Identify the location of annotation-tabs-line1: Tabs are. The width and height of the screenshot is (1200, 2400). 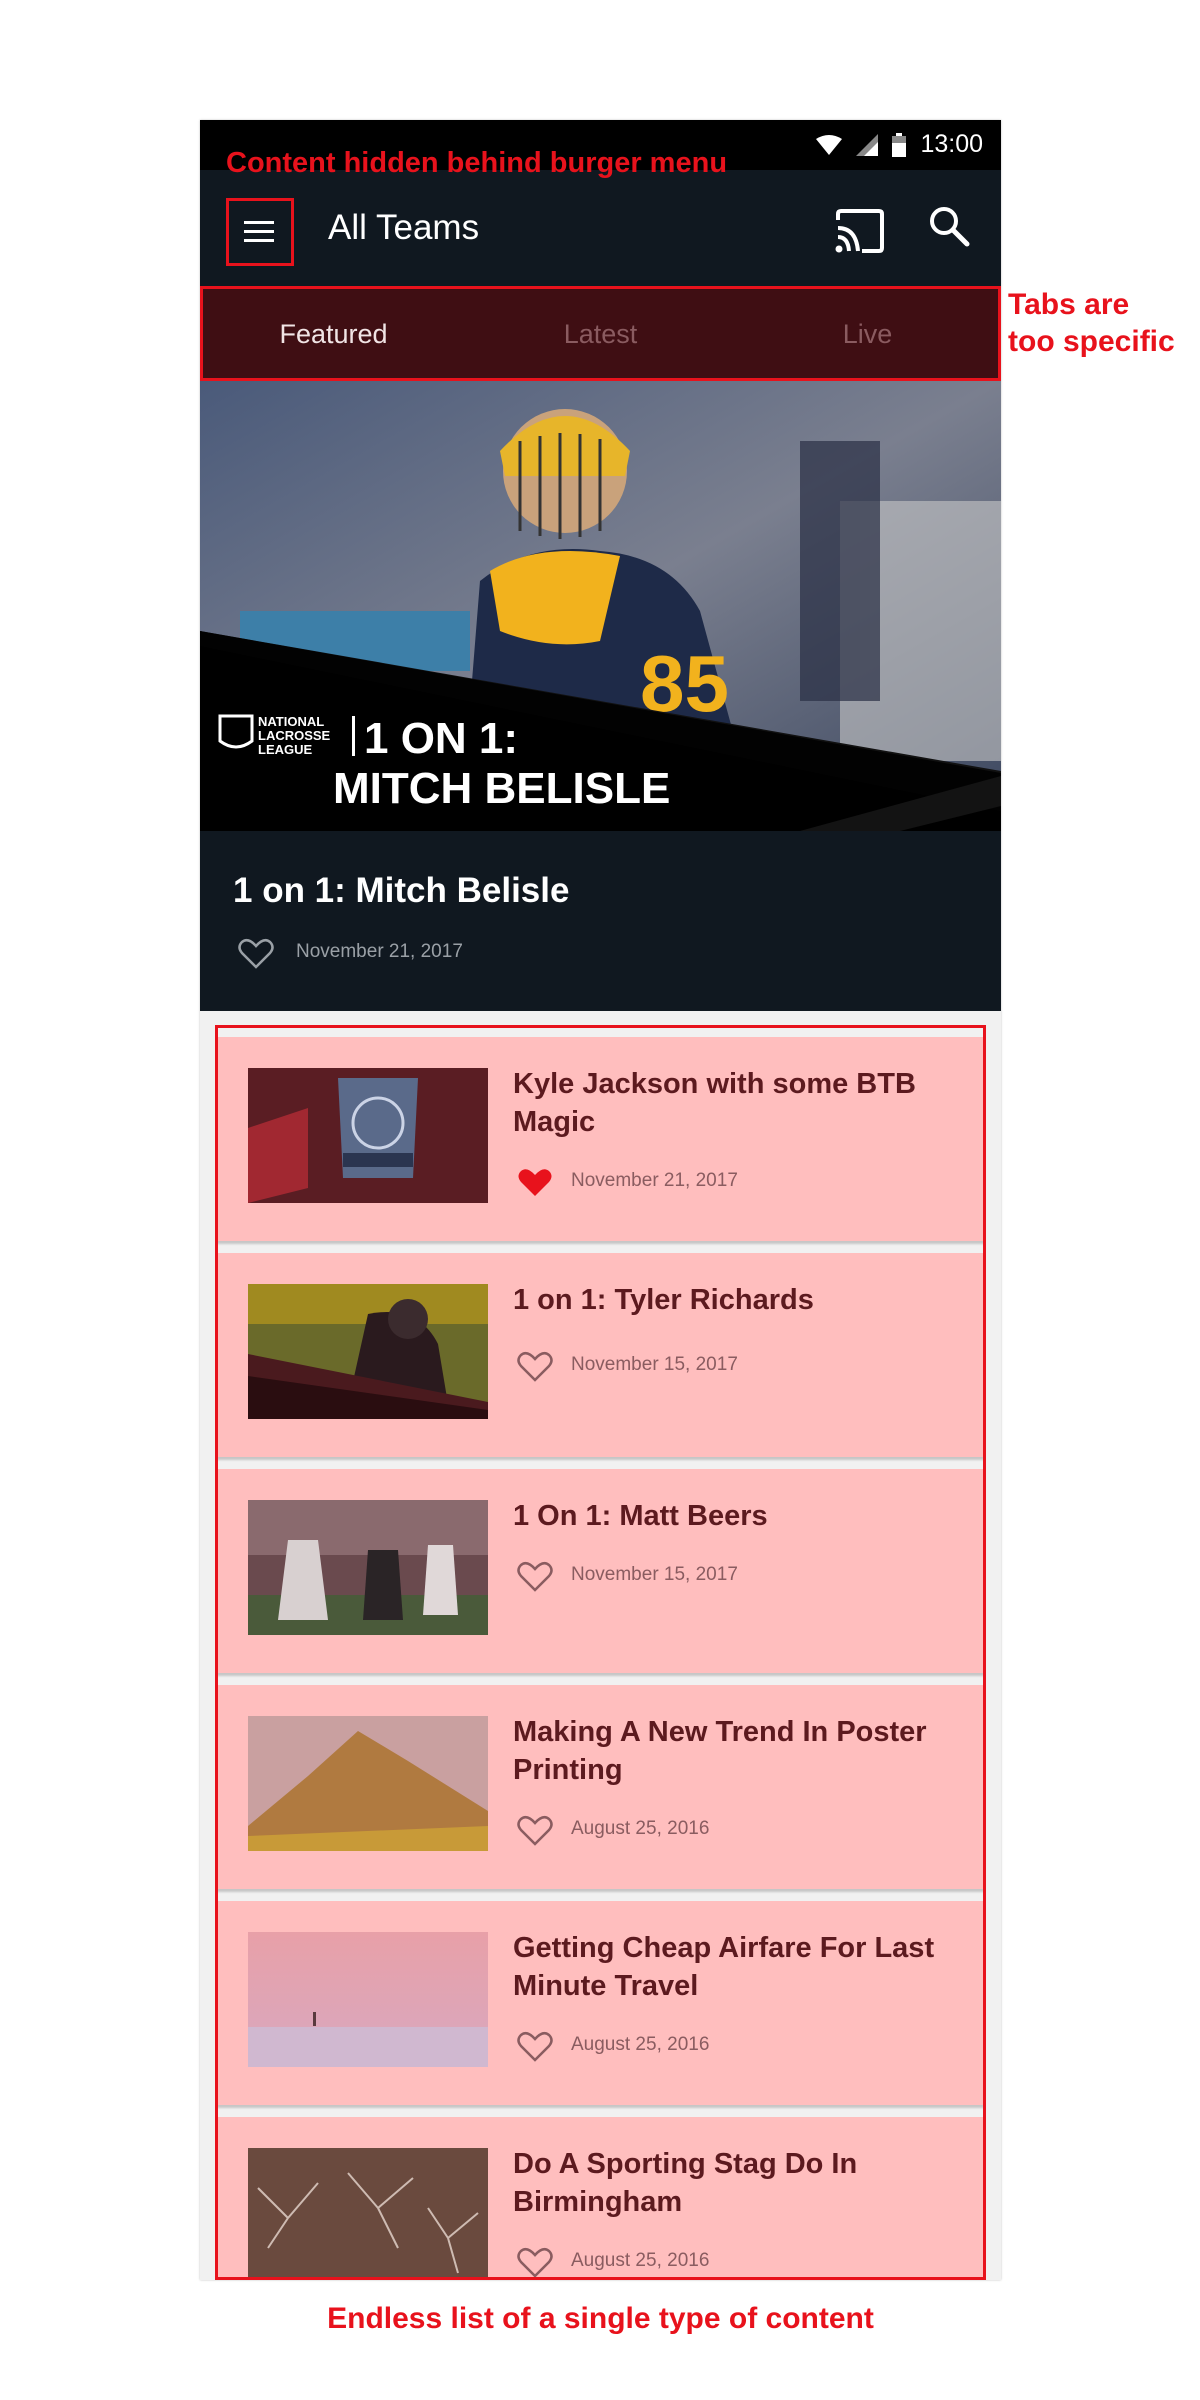
(1069, 304).